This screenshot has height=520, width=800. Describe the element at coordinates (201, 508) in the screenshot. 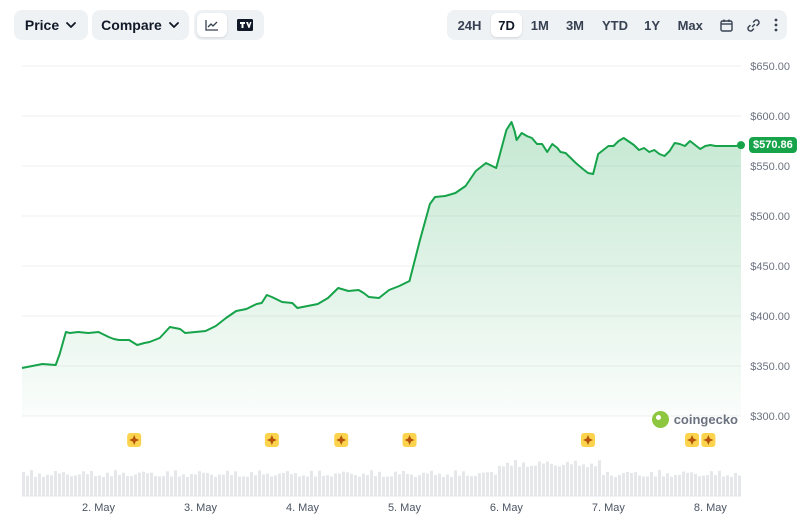

I see `x-tick-label: 3. May` at that location.